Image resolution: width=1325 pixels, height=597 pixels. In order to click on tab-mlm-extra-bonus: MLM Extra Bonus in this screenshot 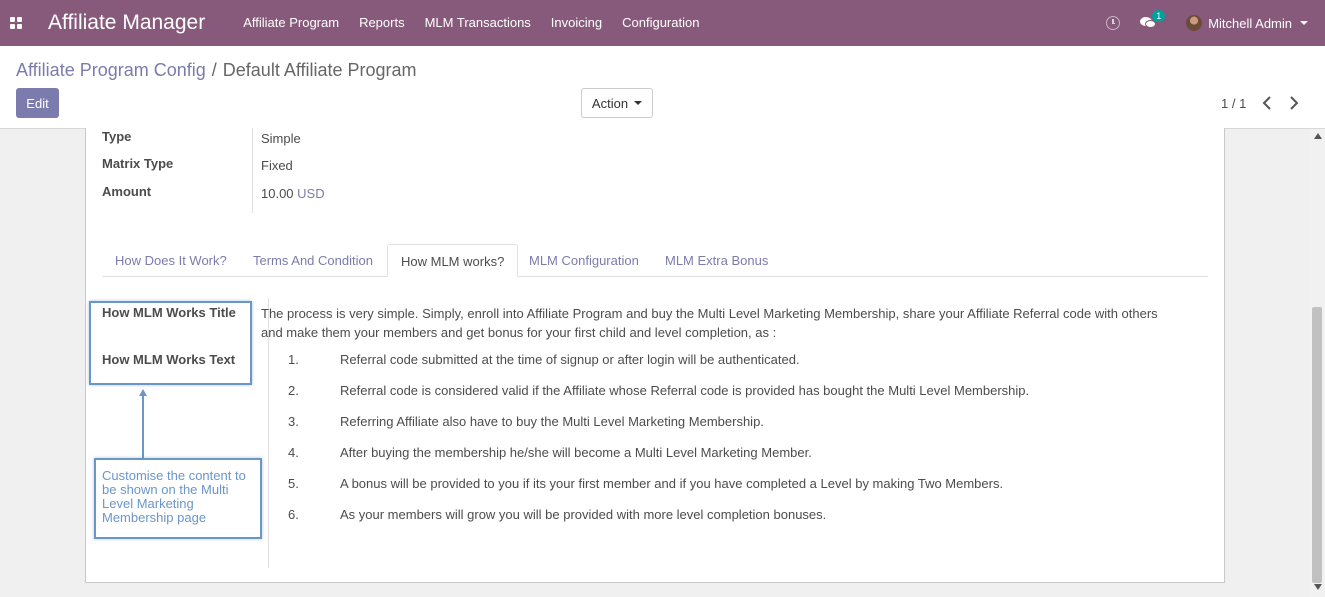, I will do `click(716, 260)`.